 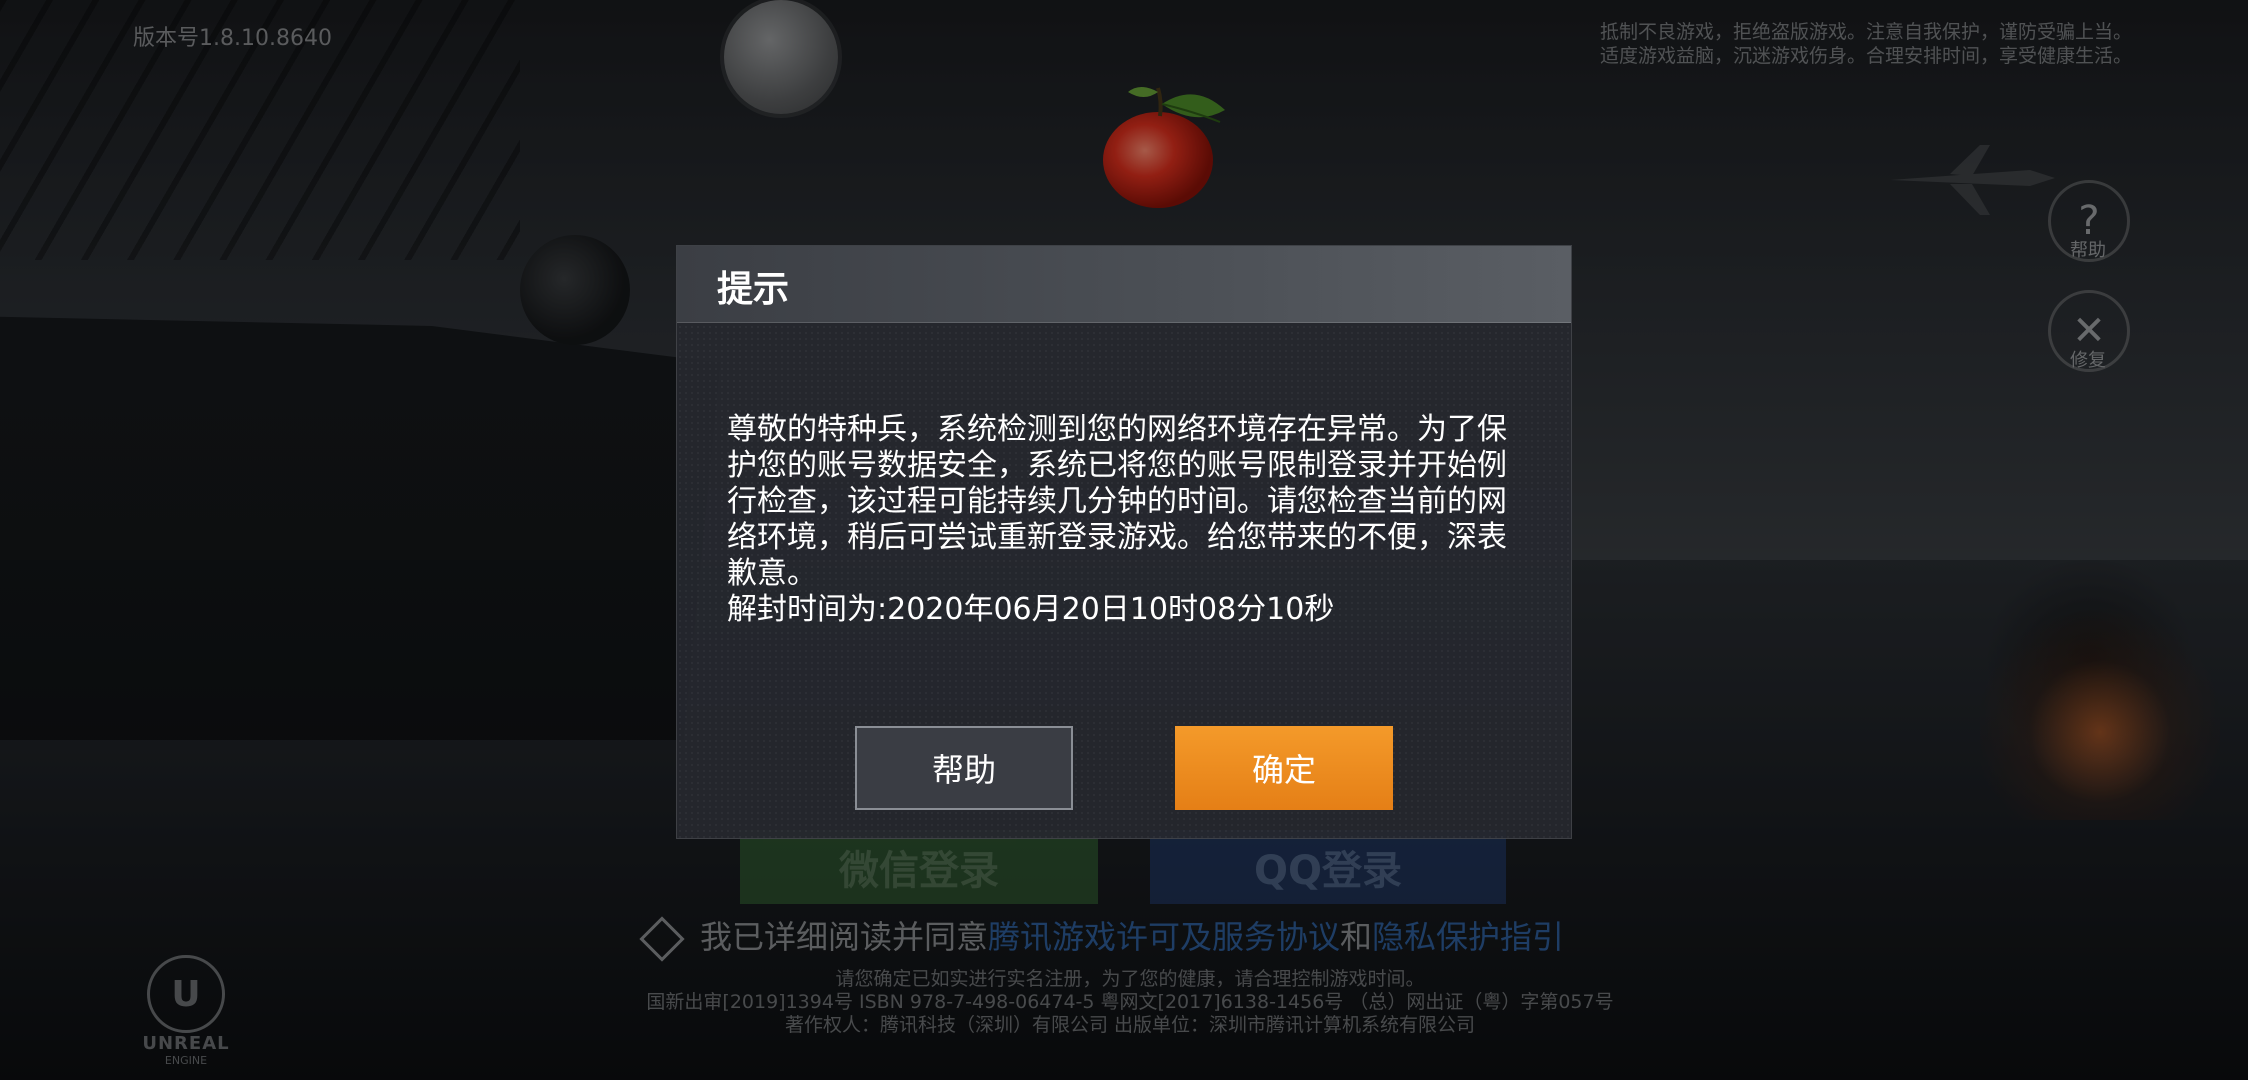 What do you see at coordinates (753, 289) in the screenshot?
I see `dialog-title: 提示` at bounding box center [753, 289].